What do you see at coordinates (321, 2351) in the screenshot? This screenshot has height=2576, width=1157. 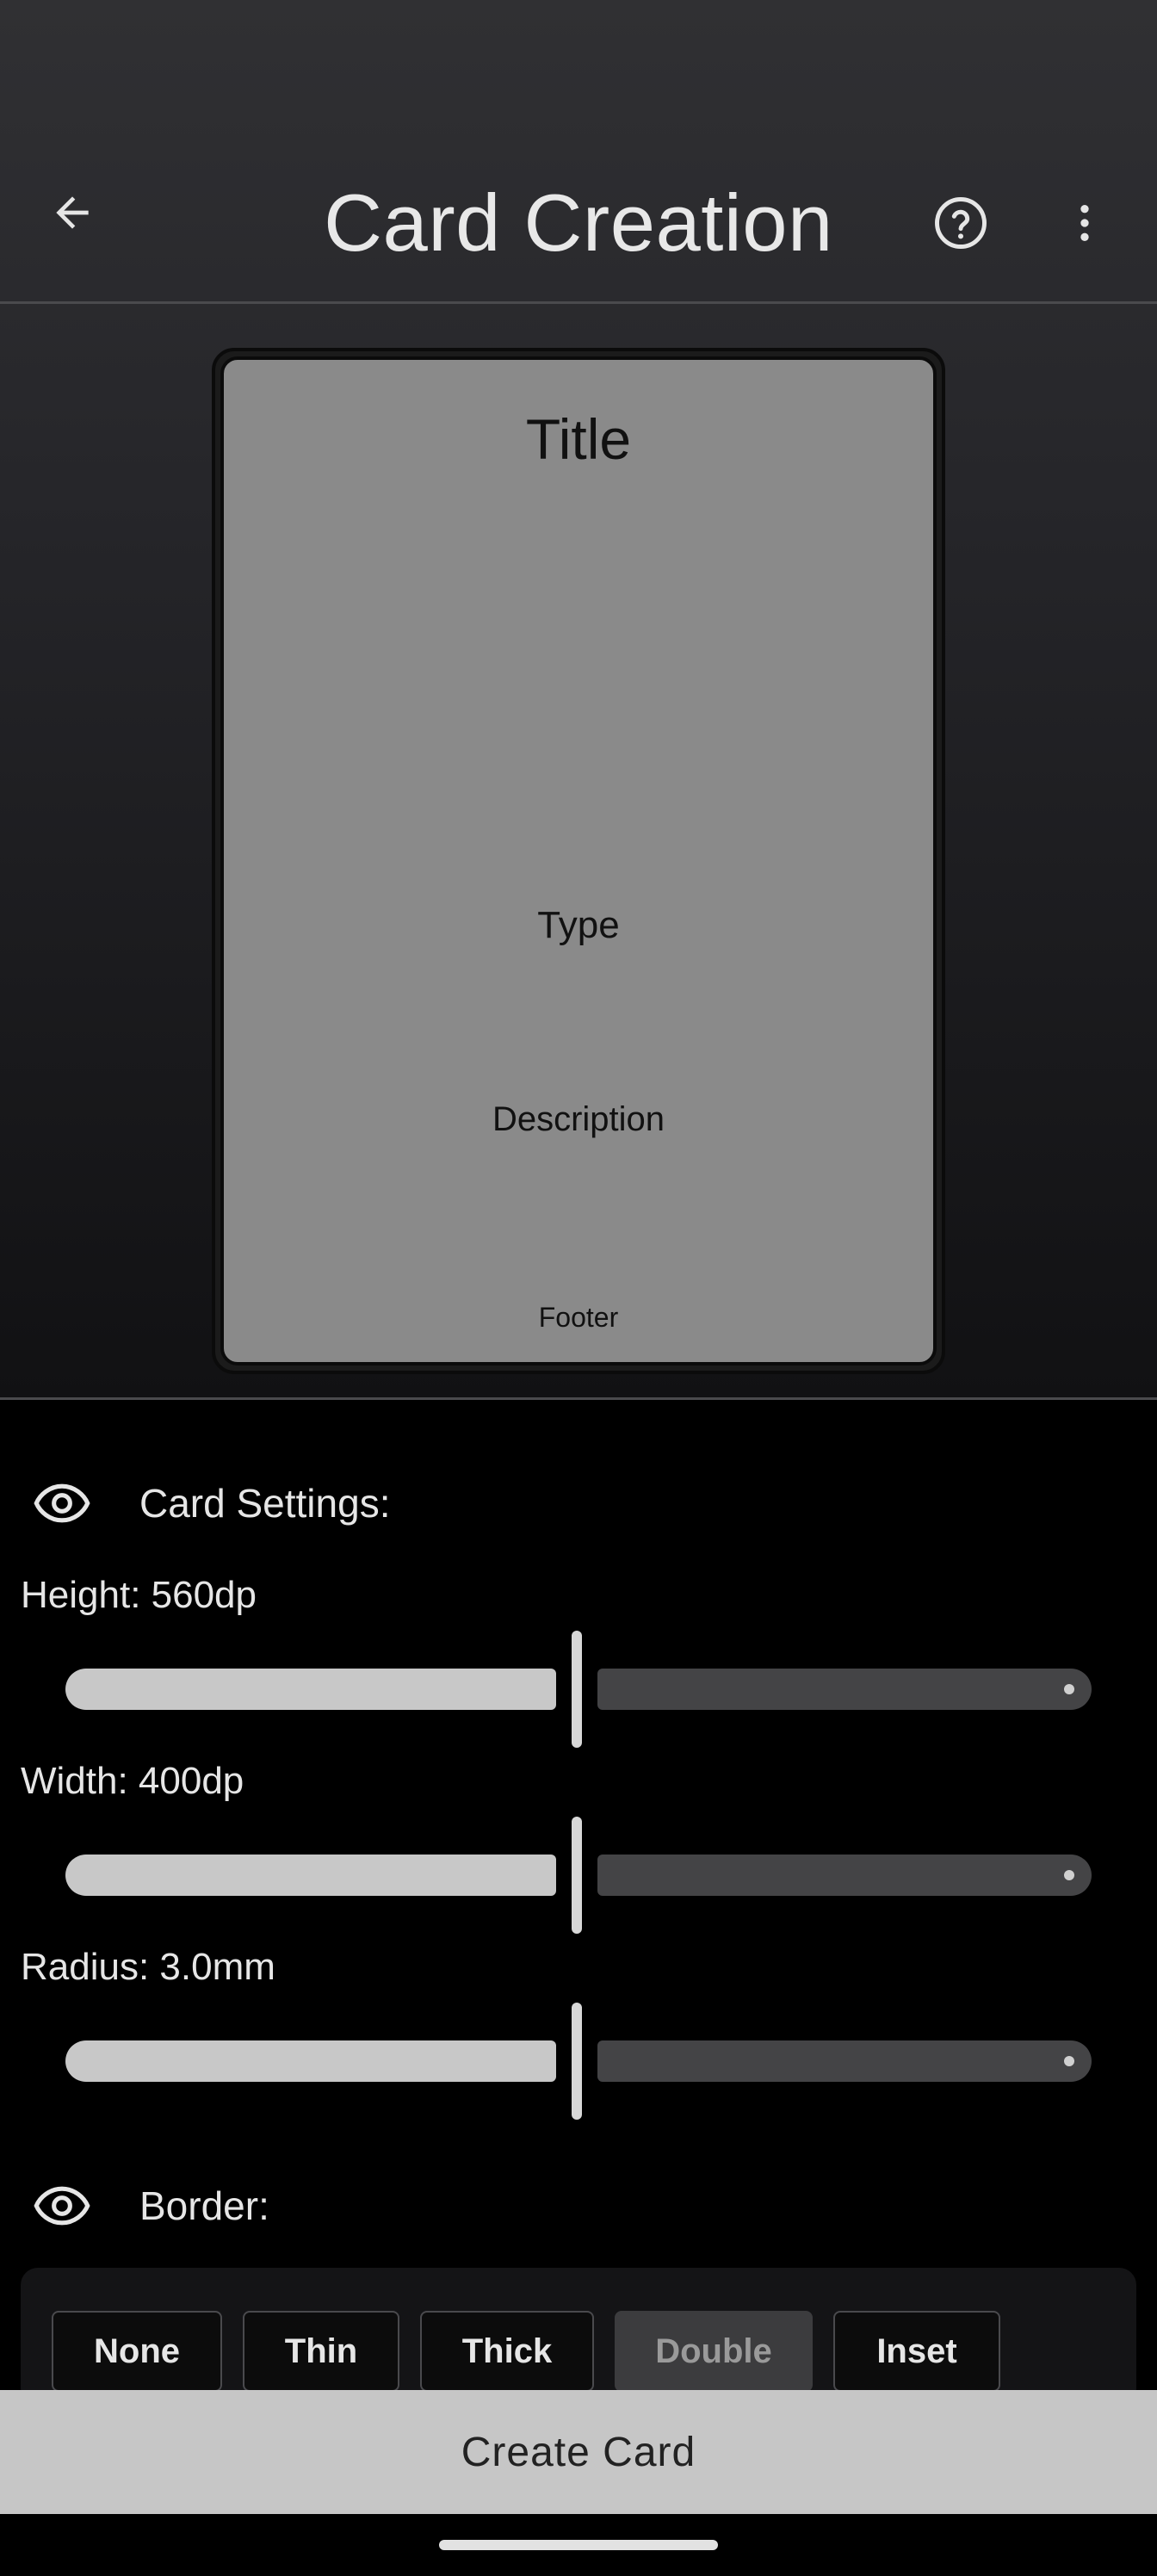 I see `border-option-thin: Thin` at bounding box center [321, 2351].